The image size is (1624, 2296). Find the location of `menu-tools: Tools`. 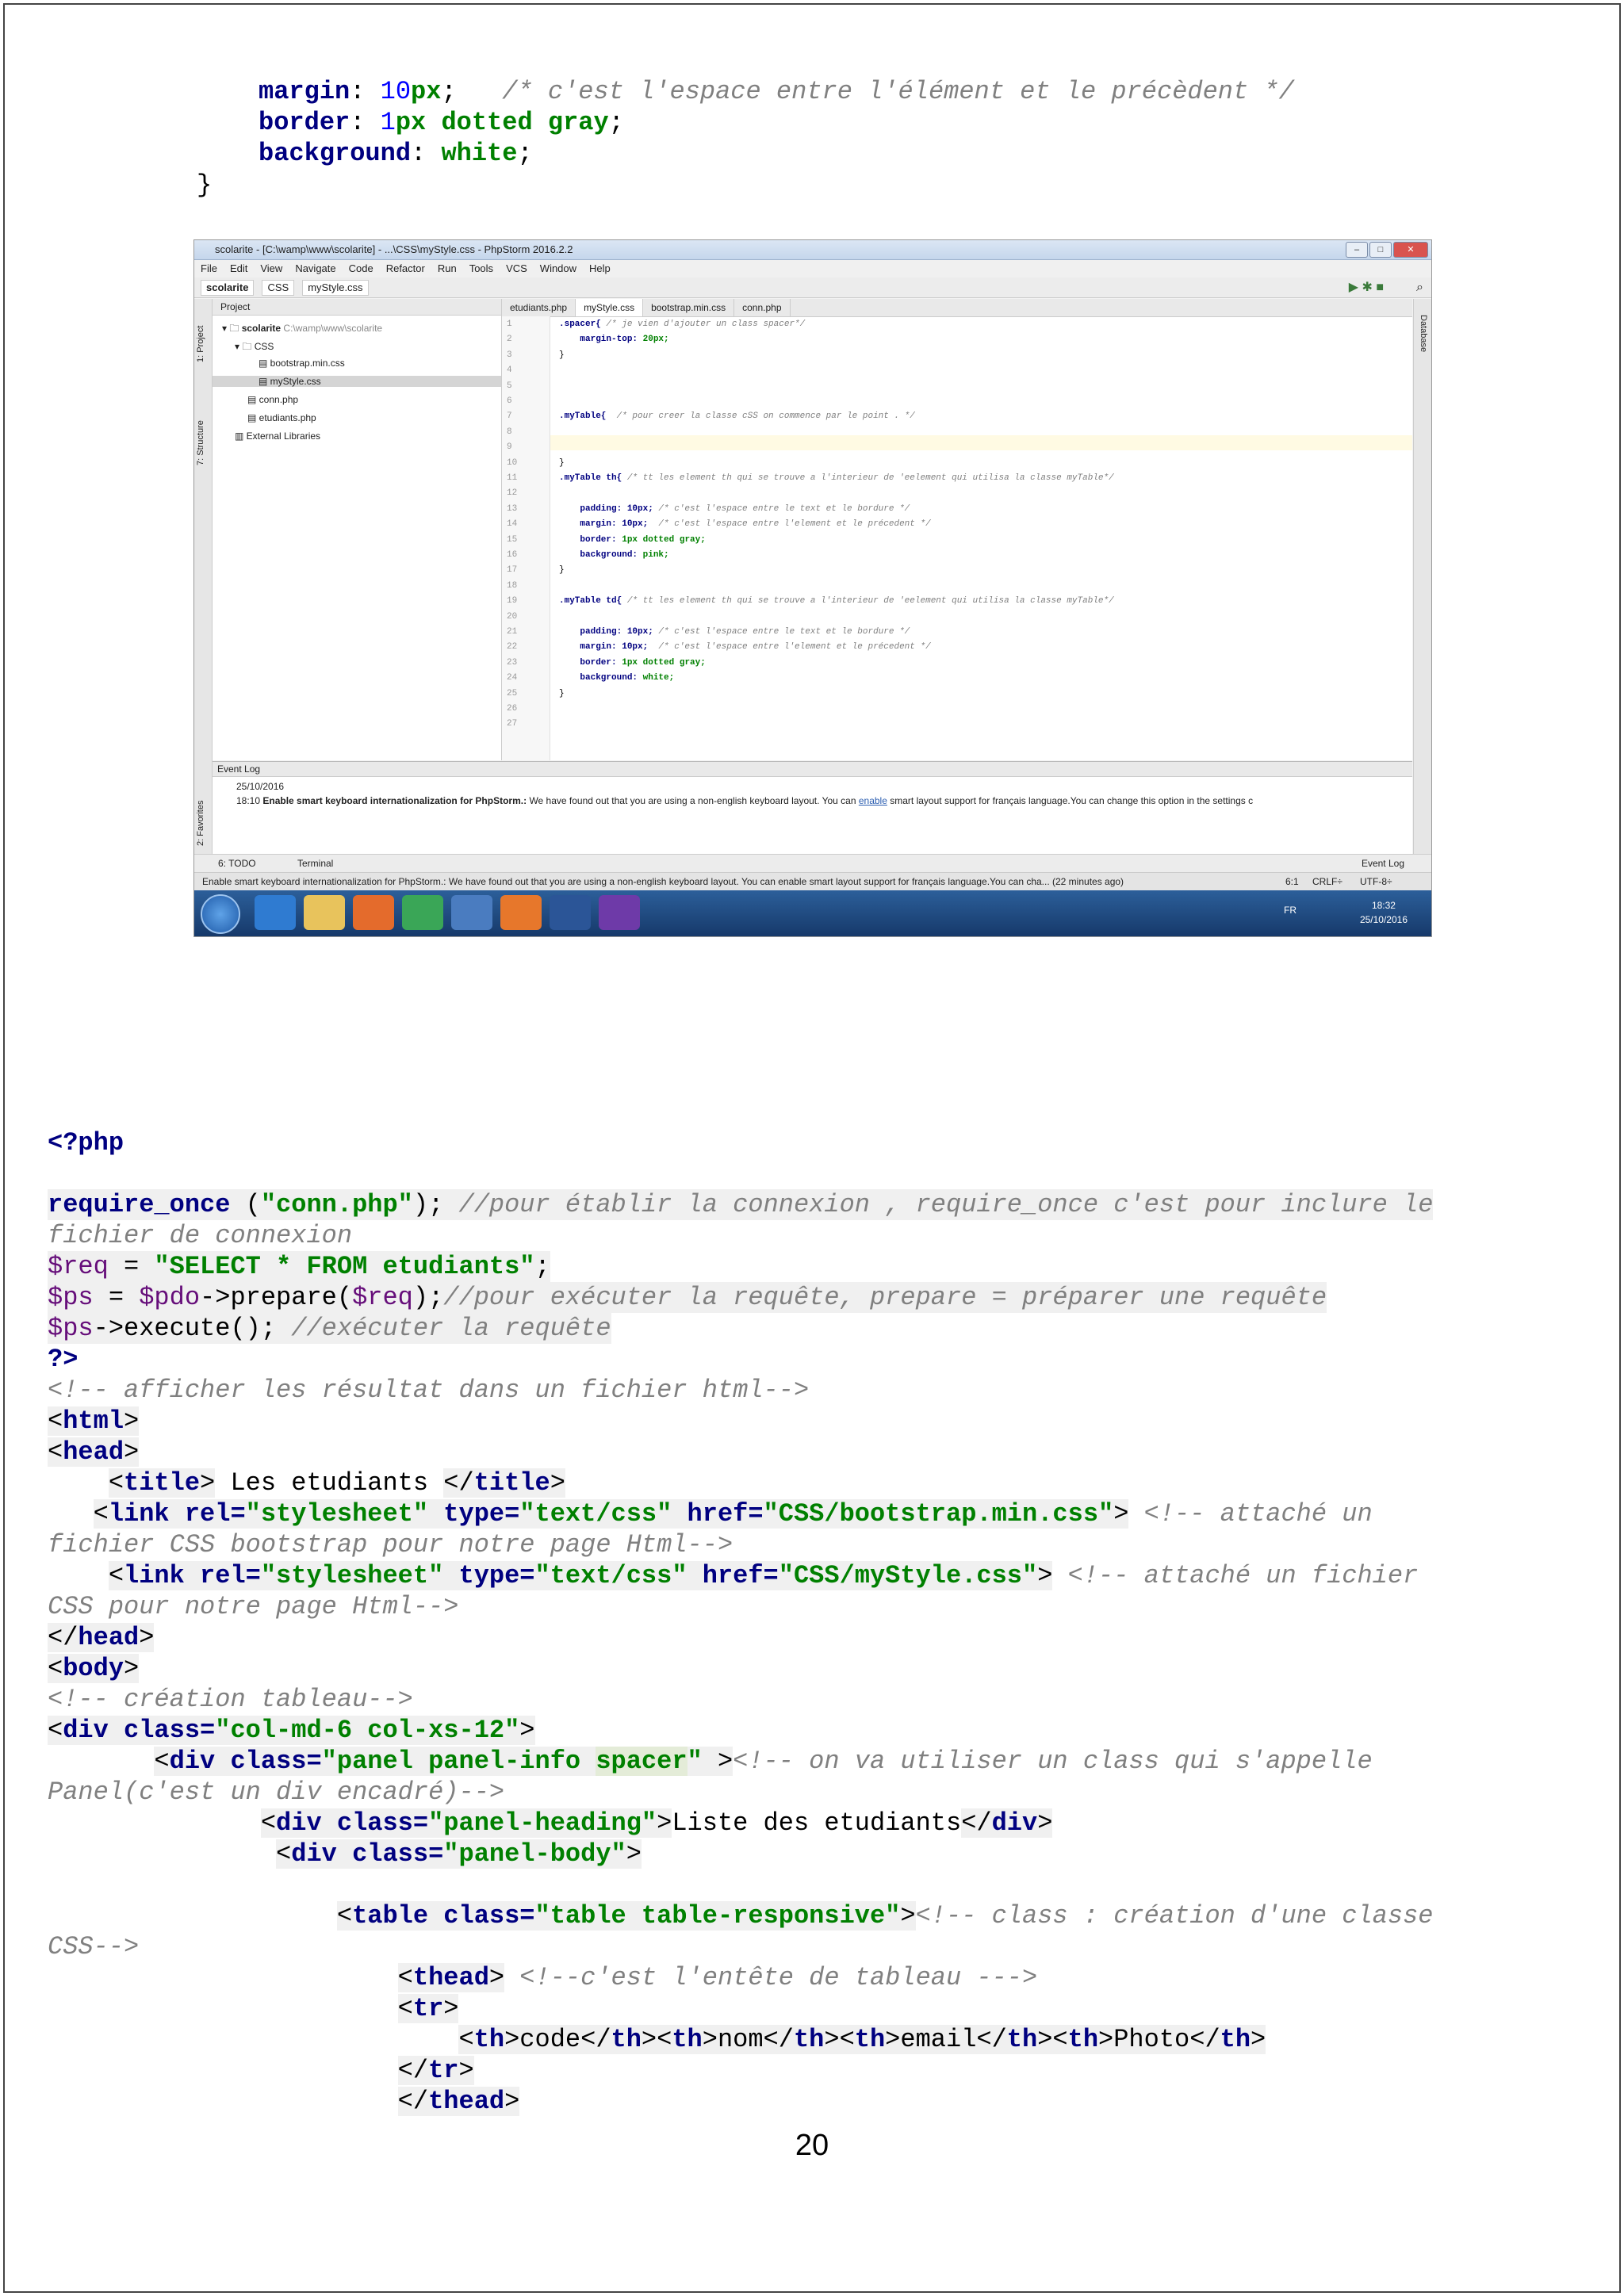

menu-tools: Tools is located at coordinates (481, 268).